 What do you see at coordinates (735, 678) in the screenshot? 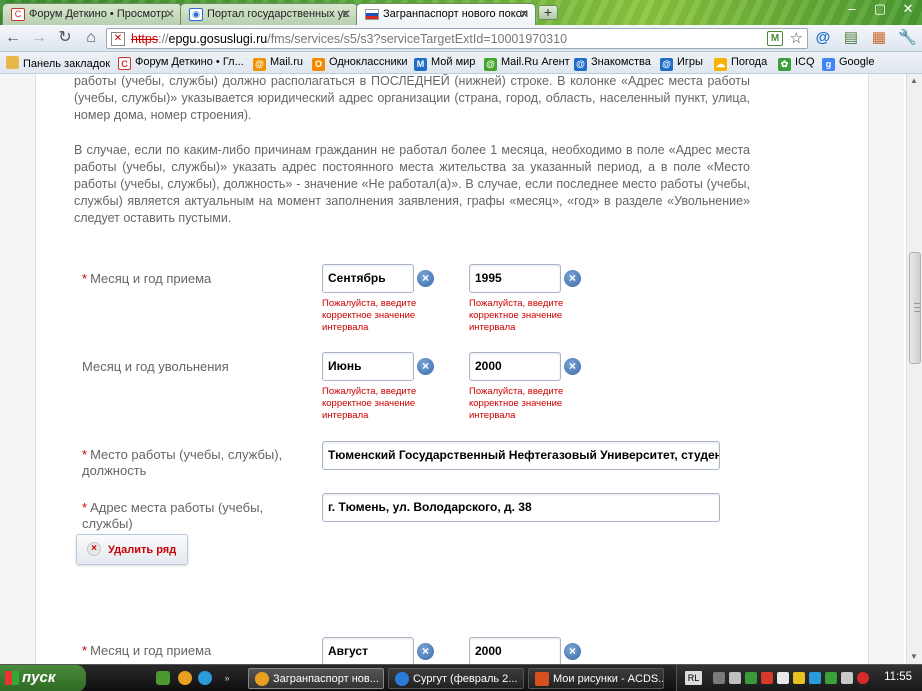
I see `network-icon` at bounding box center [735, 678].